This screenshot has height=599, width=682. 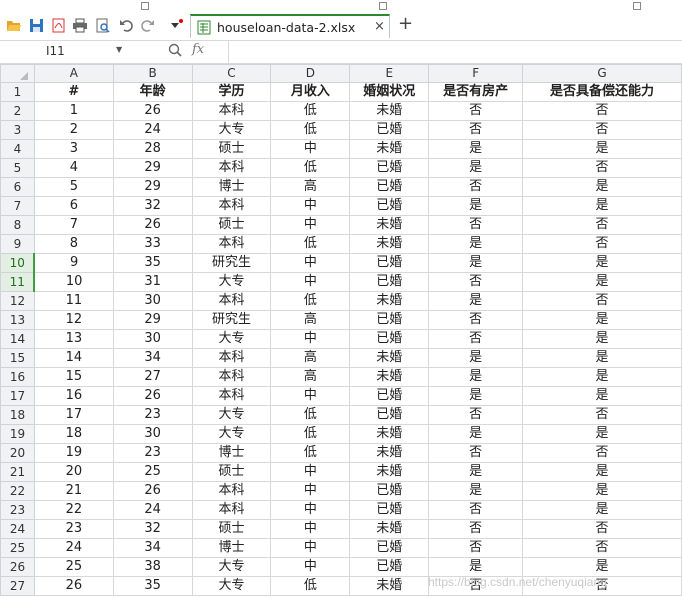 What do you see at coordinates (17, 73) in the screenshot?
I see `select-all-corner` at bounding box center [17, 73].